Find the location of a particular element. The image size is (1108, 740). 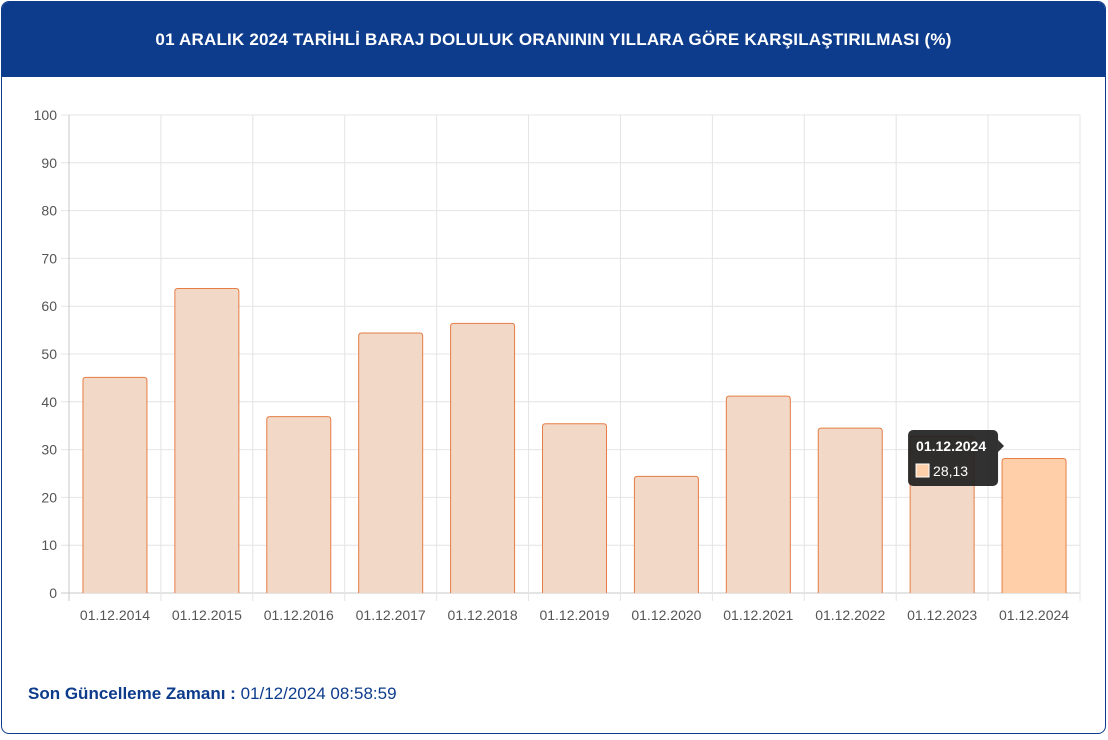

x-tick-label: 01.12.2021 is located at coordinates (758, 615).